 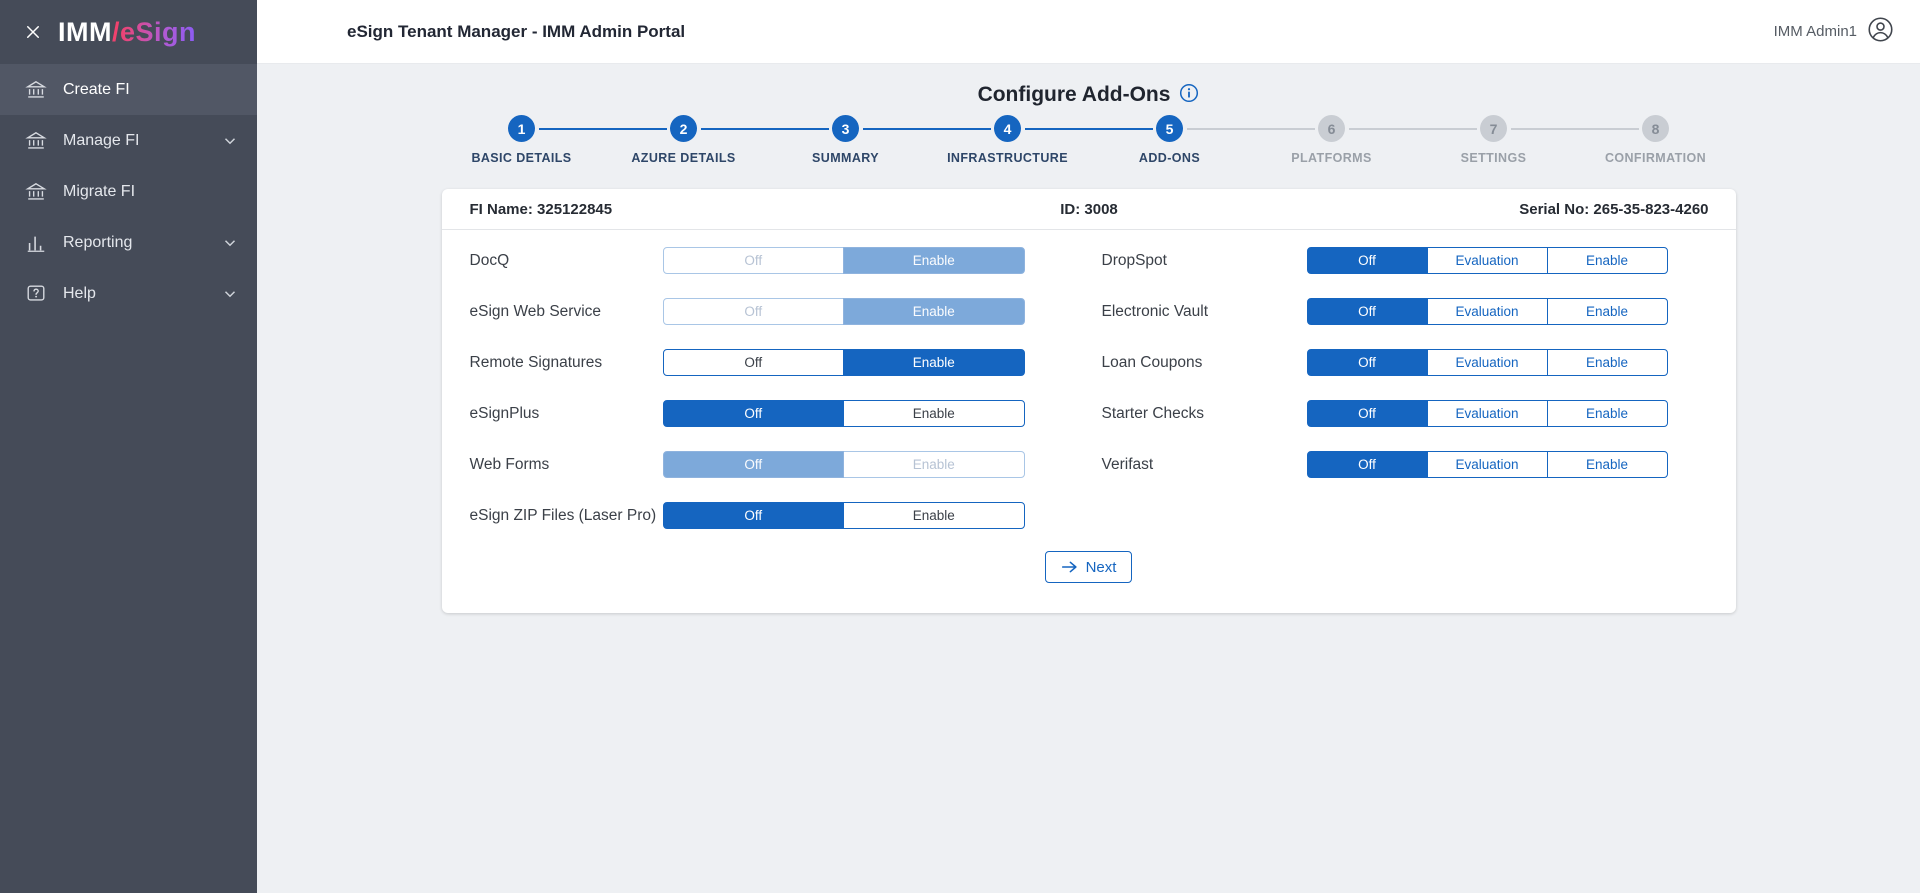 I want to click on esign-web-service-enable-button: Enable, so click(x=934, y=311).